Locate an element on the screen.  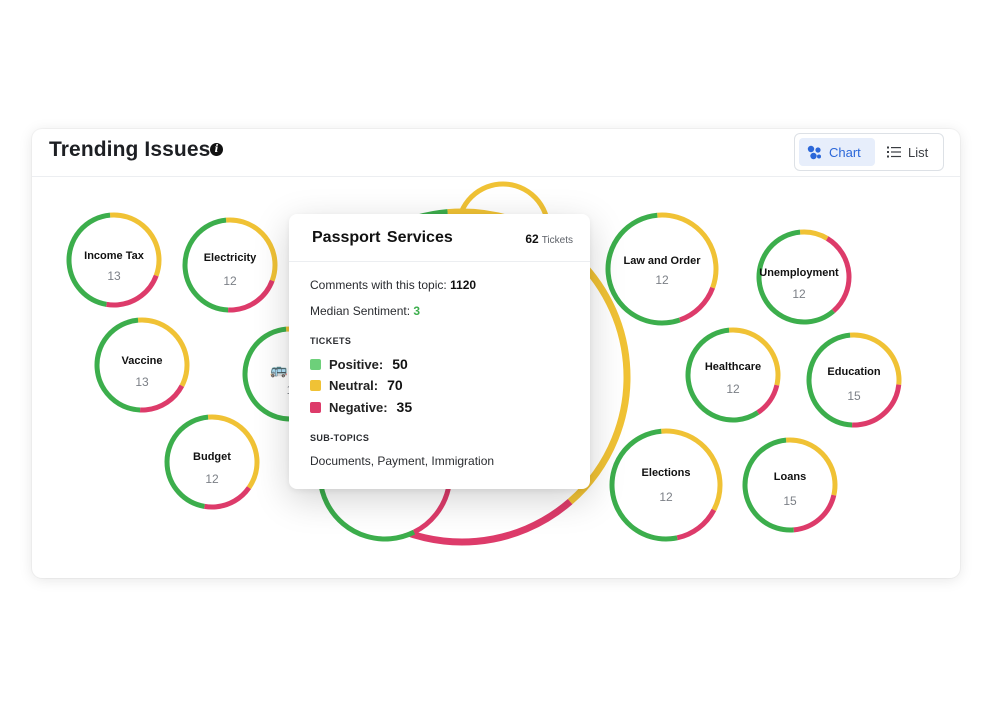
bubble-healthcare is located at coordinates (733, 375).